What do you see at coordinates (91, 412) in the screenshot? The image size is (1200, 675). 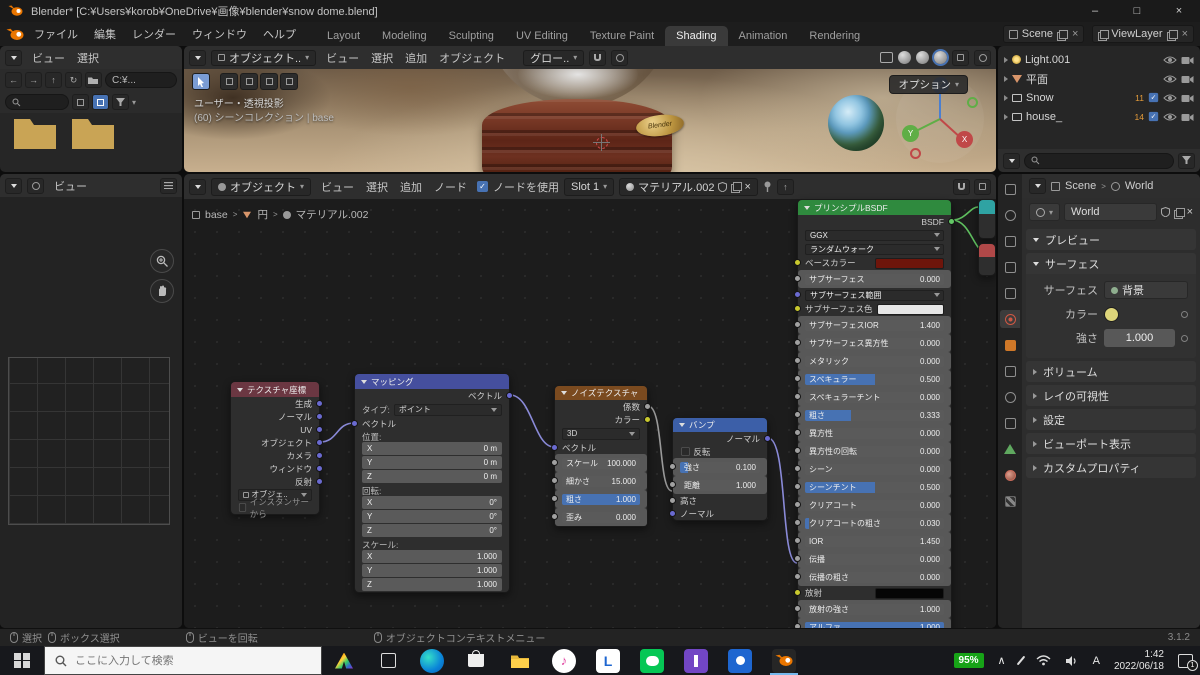 I see `image-editor-canvas` at bounding box center [91, 412].